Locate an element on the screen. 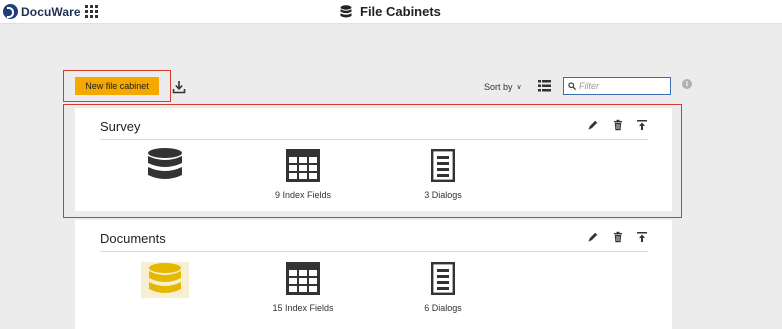 Image resolution: width=782 pixels, height=329 pixels. index-fields-info: 15 Index Fields is located at coordinates (303, 287).